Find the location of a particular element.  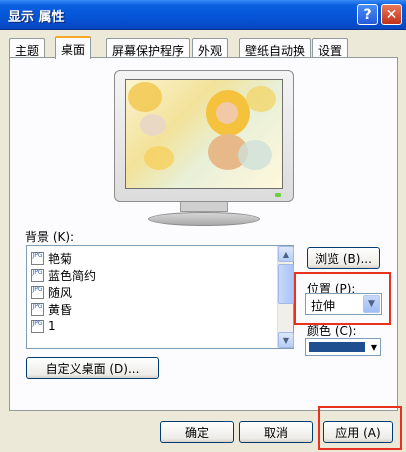

help-button: ? is located at coordinates (367, 14).